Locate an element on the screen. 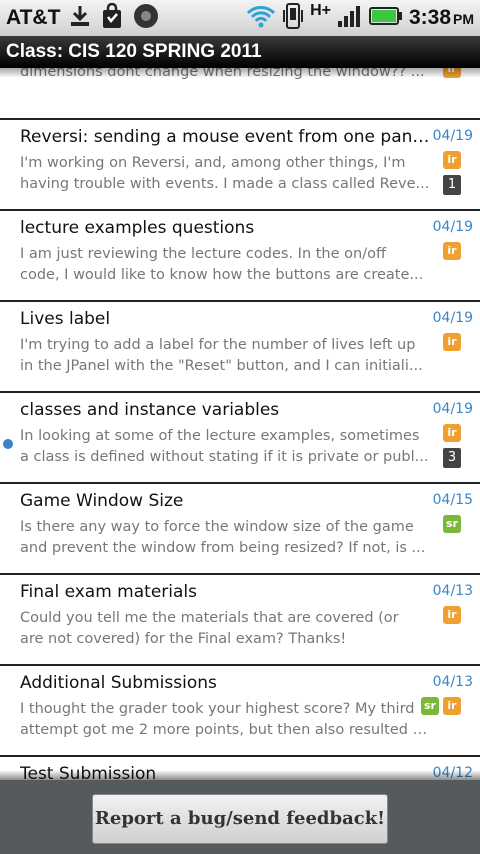 This screenshot has height=854, width=480. wifi-icon is located at coordinates (261, 18).